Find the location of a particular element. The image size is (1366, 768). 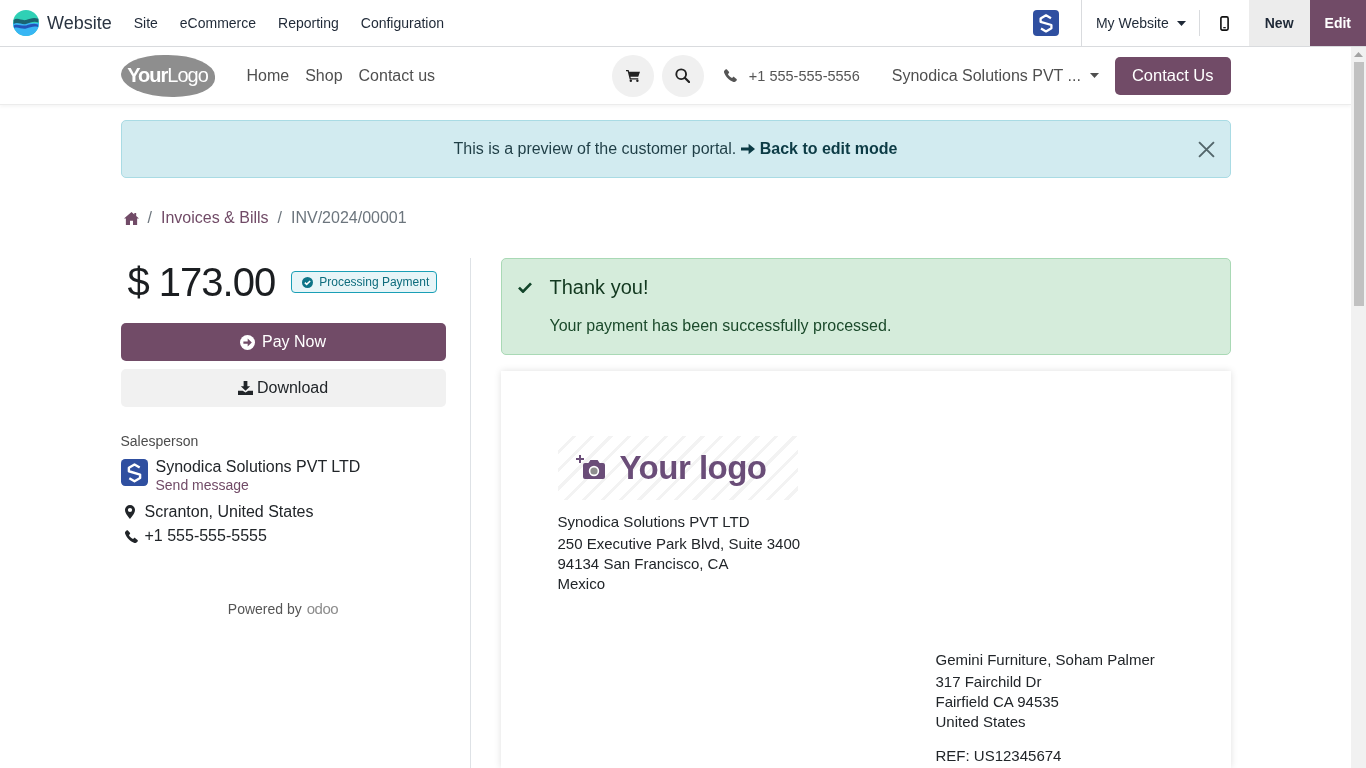

nav-link: Contact us is located at coordinates (397, 75).